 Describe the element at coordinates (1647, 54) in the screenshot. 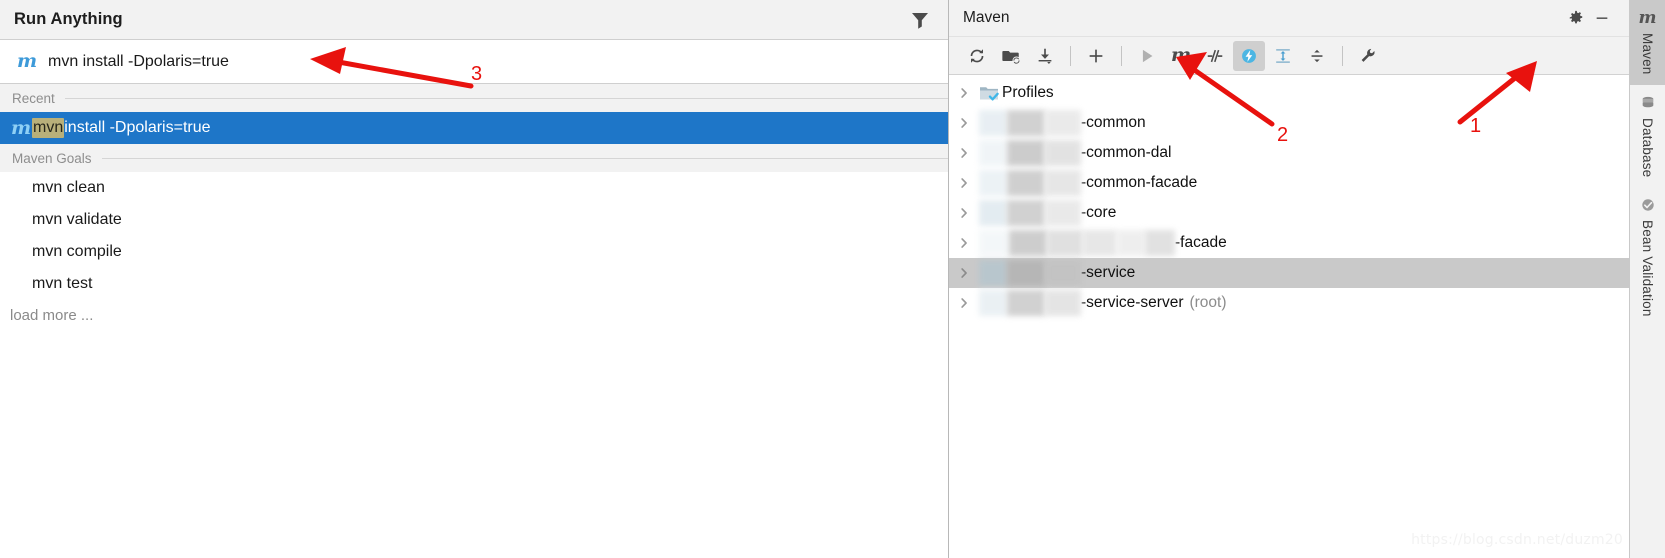

I see `tool-tab-label: Maven` at that location.